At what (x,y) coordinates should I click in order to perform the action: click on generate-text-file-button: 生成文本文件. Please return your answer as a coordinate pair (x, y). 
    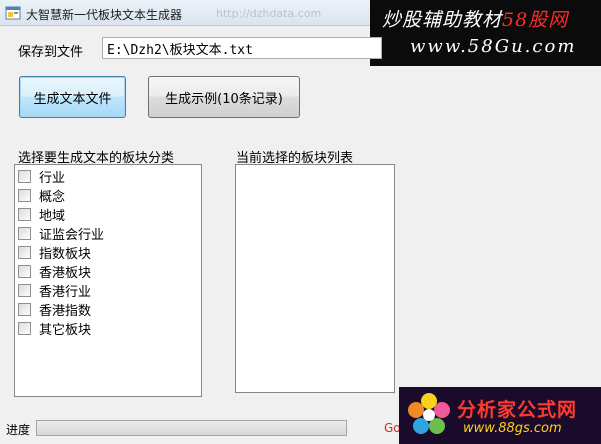
    Looking at the image, I should click on (72, 97).